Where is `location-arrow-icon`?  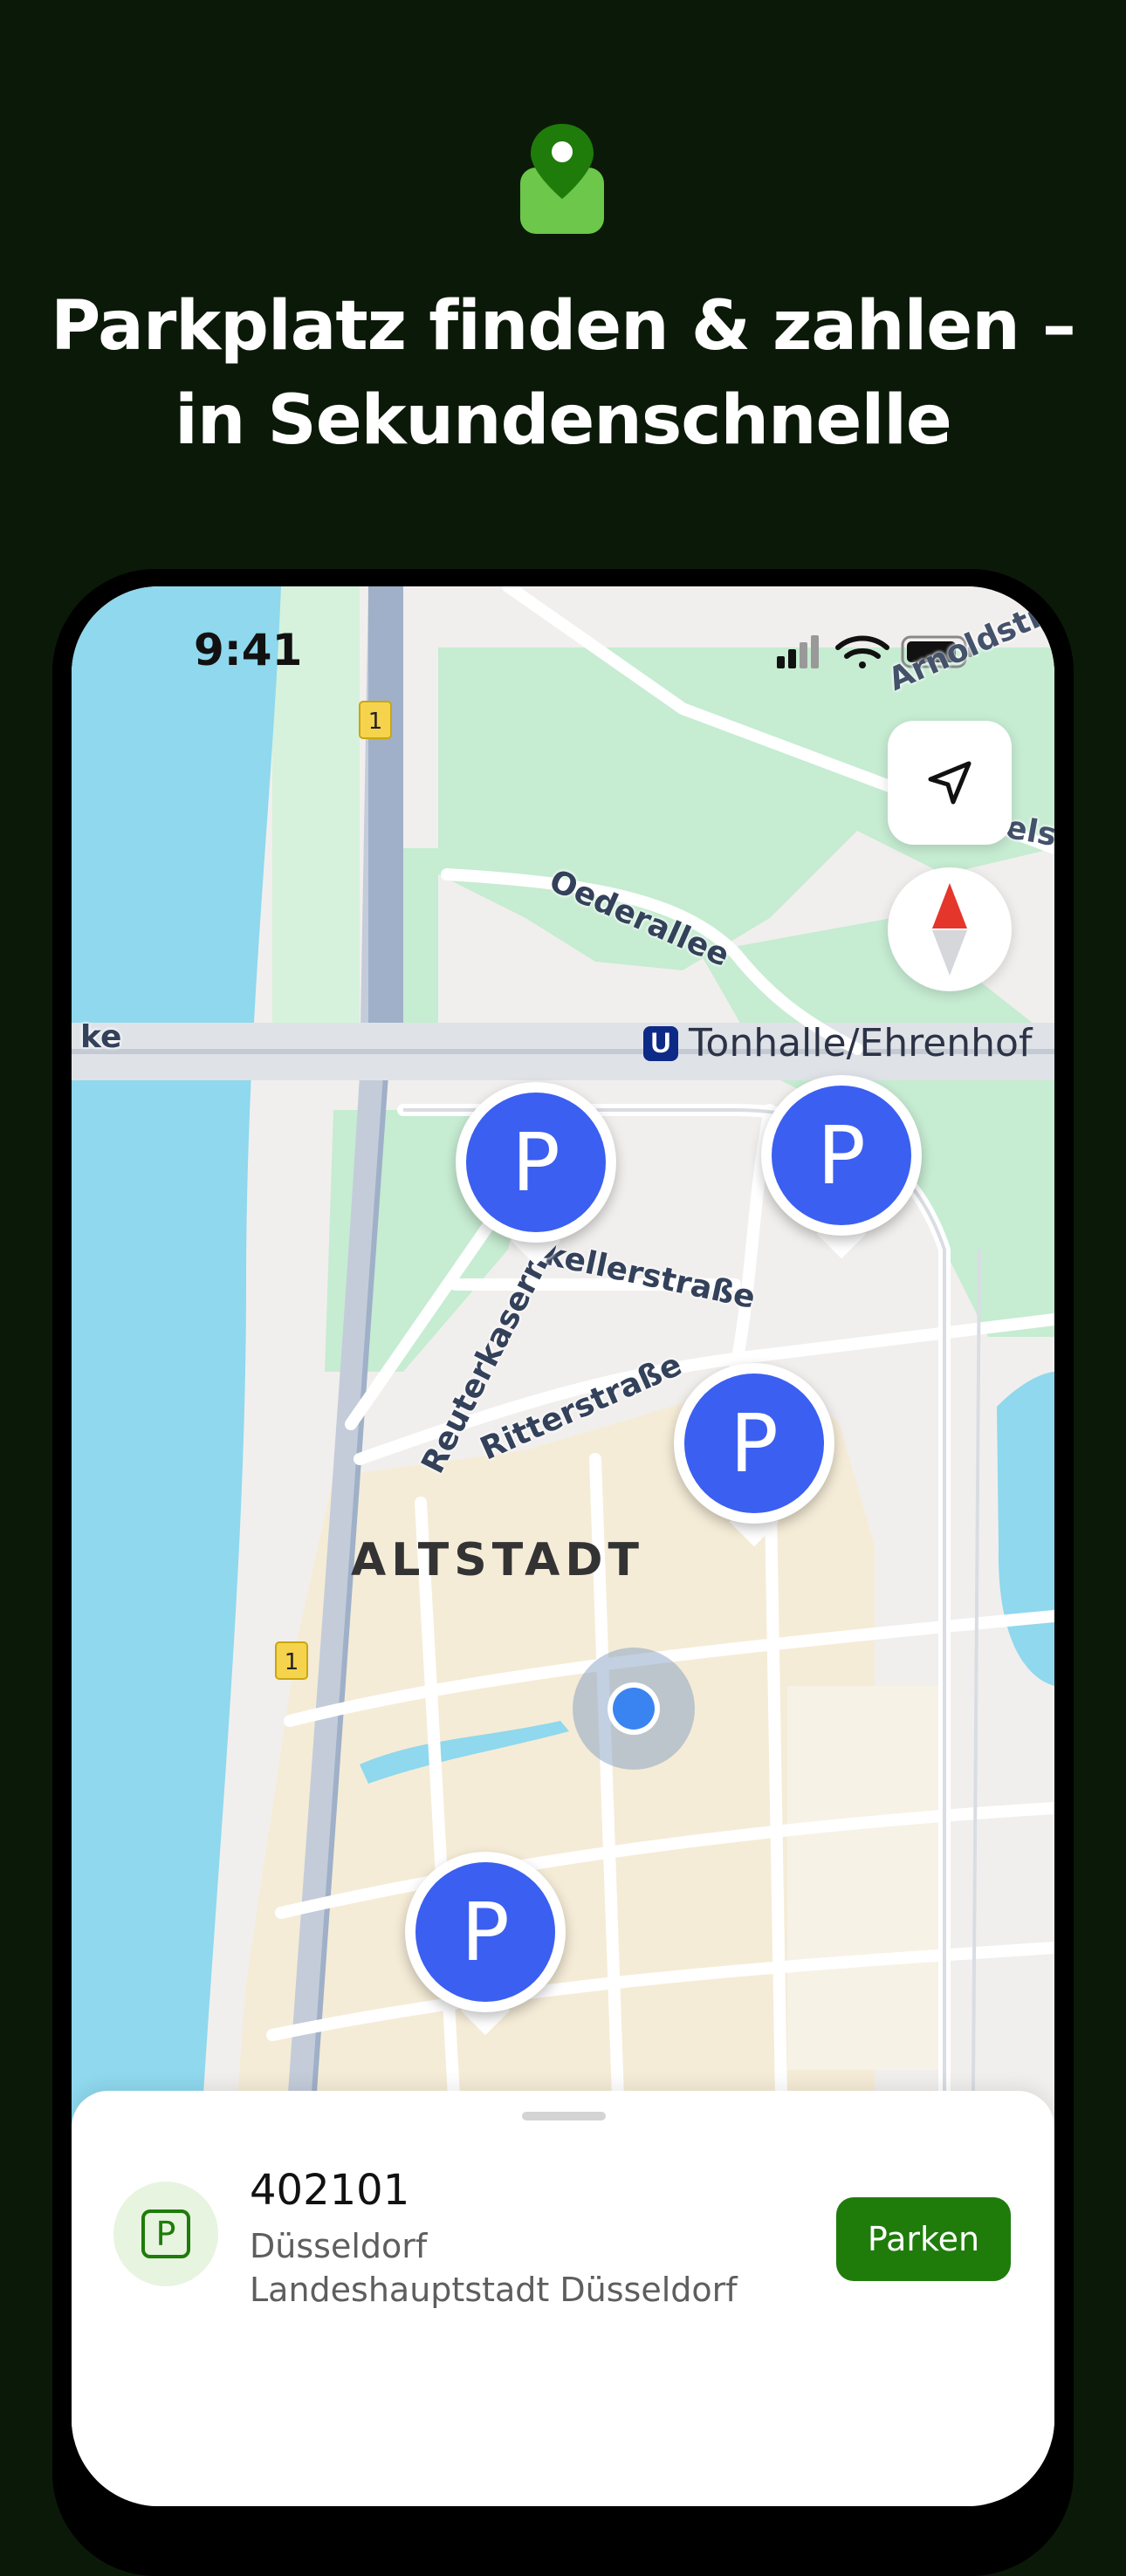
location-arrow-icon is located at coordinates (950, 783).